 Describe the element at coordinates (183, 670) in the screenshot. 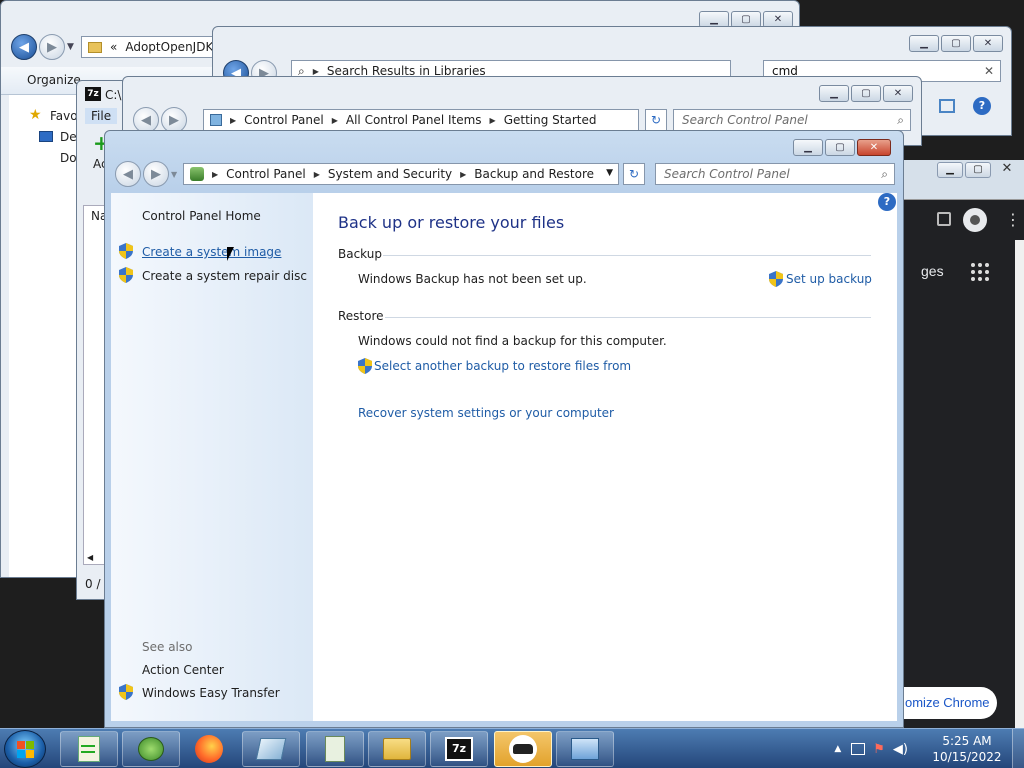

I see `action-center-link: Action Center` at that location.